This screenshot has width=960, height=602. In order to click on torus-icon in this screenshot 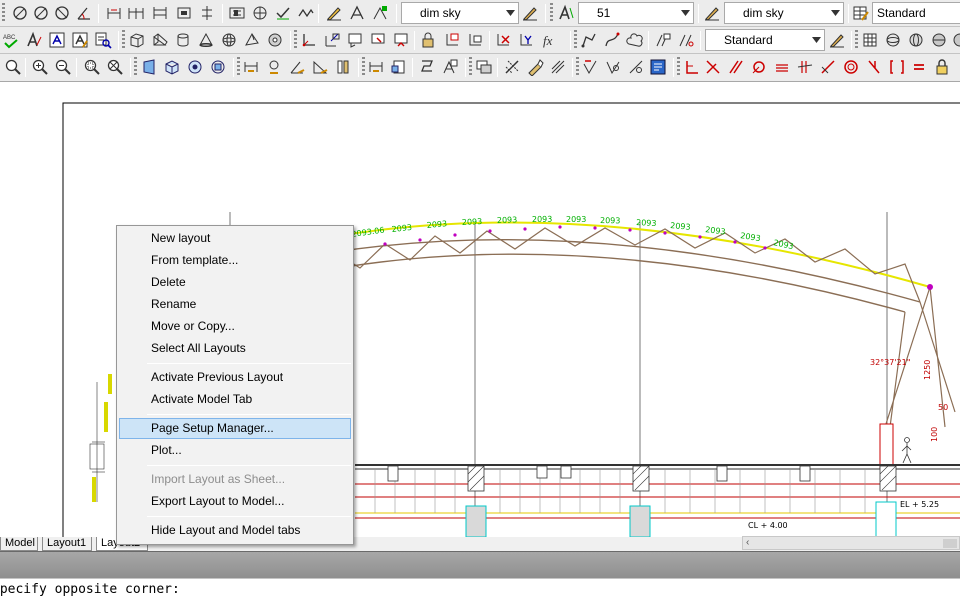, I will do `click(275, 40)`.